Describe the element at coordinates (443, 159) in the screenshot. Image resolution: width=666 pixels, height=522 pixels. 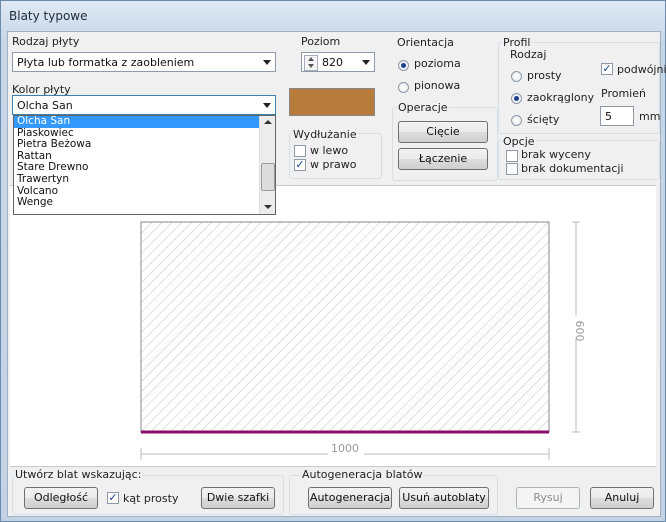
I see `laczenie-button: Łączenie` at that location.